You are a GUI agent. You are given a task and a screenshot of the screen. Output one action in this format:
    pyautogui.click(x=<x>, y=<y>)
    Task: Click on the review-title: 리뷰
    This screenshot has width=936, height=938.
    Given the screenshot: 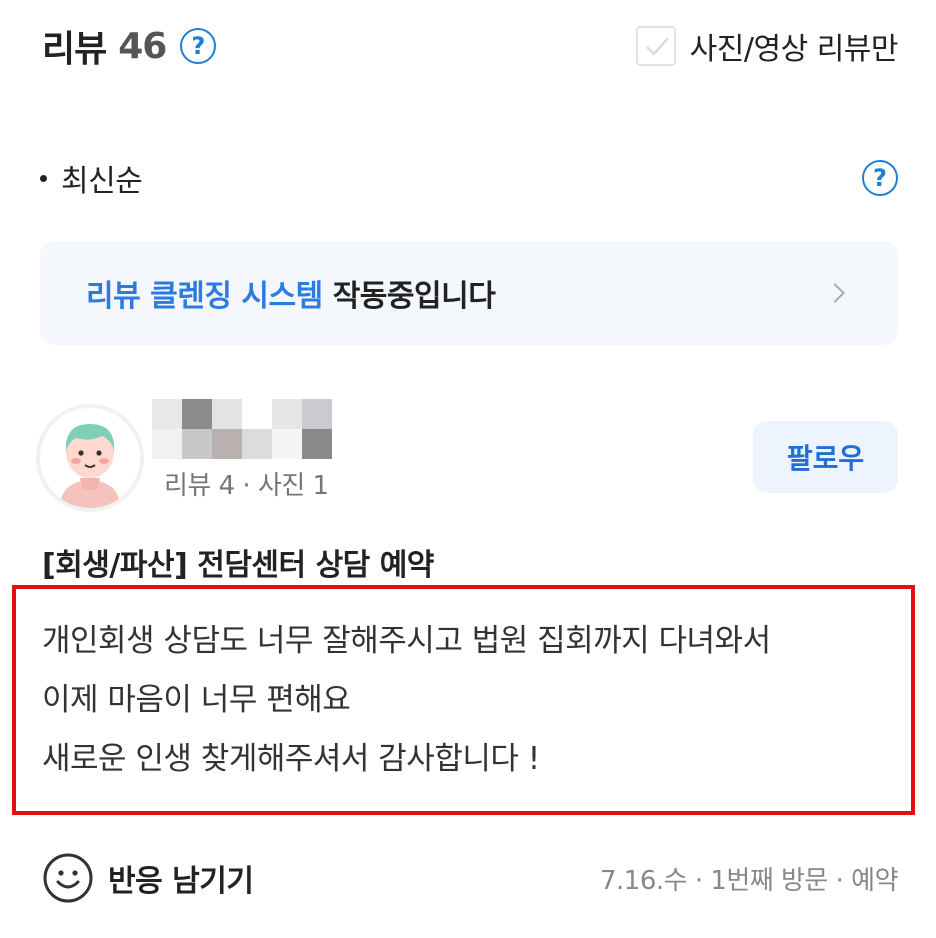 What is the action you would take?
    pyautogui.click(x=74, y=49)
    